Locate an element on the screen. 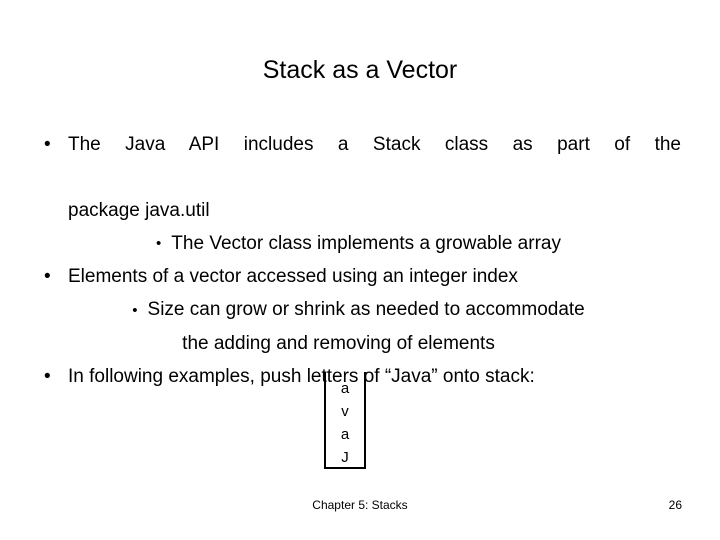 This screenshot has height=540, width=720. list-item-line-2: the adding and removing of elements is located at coordinates (338, 343).